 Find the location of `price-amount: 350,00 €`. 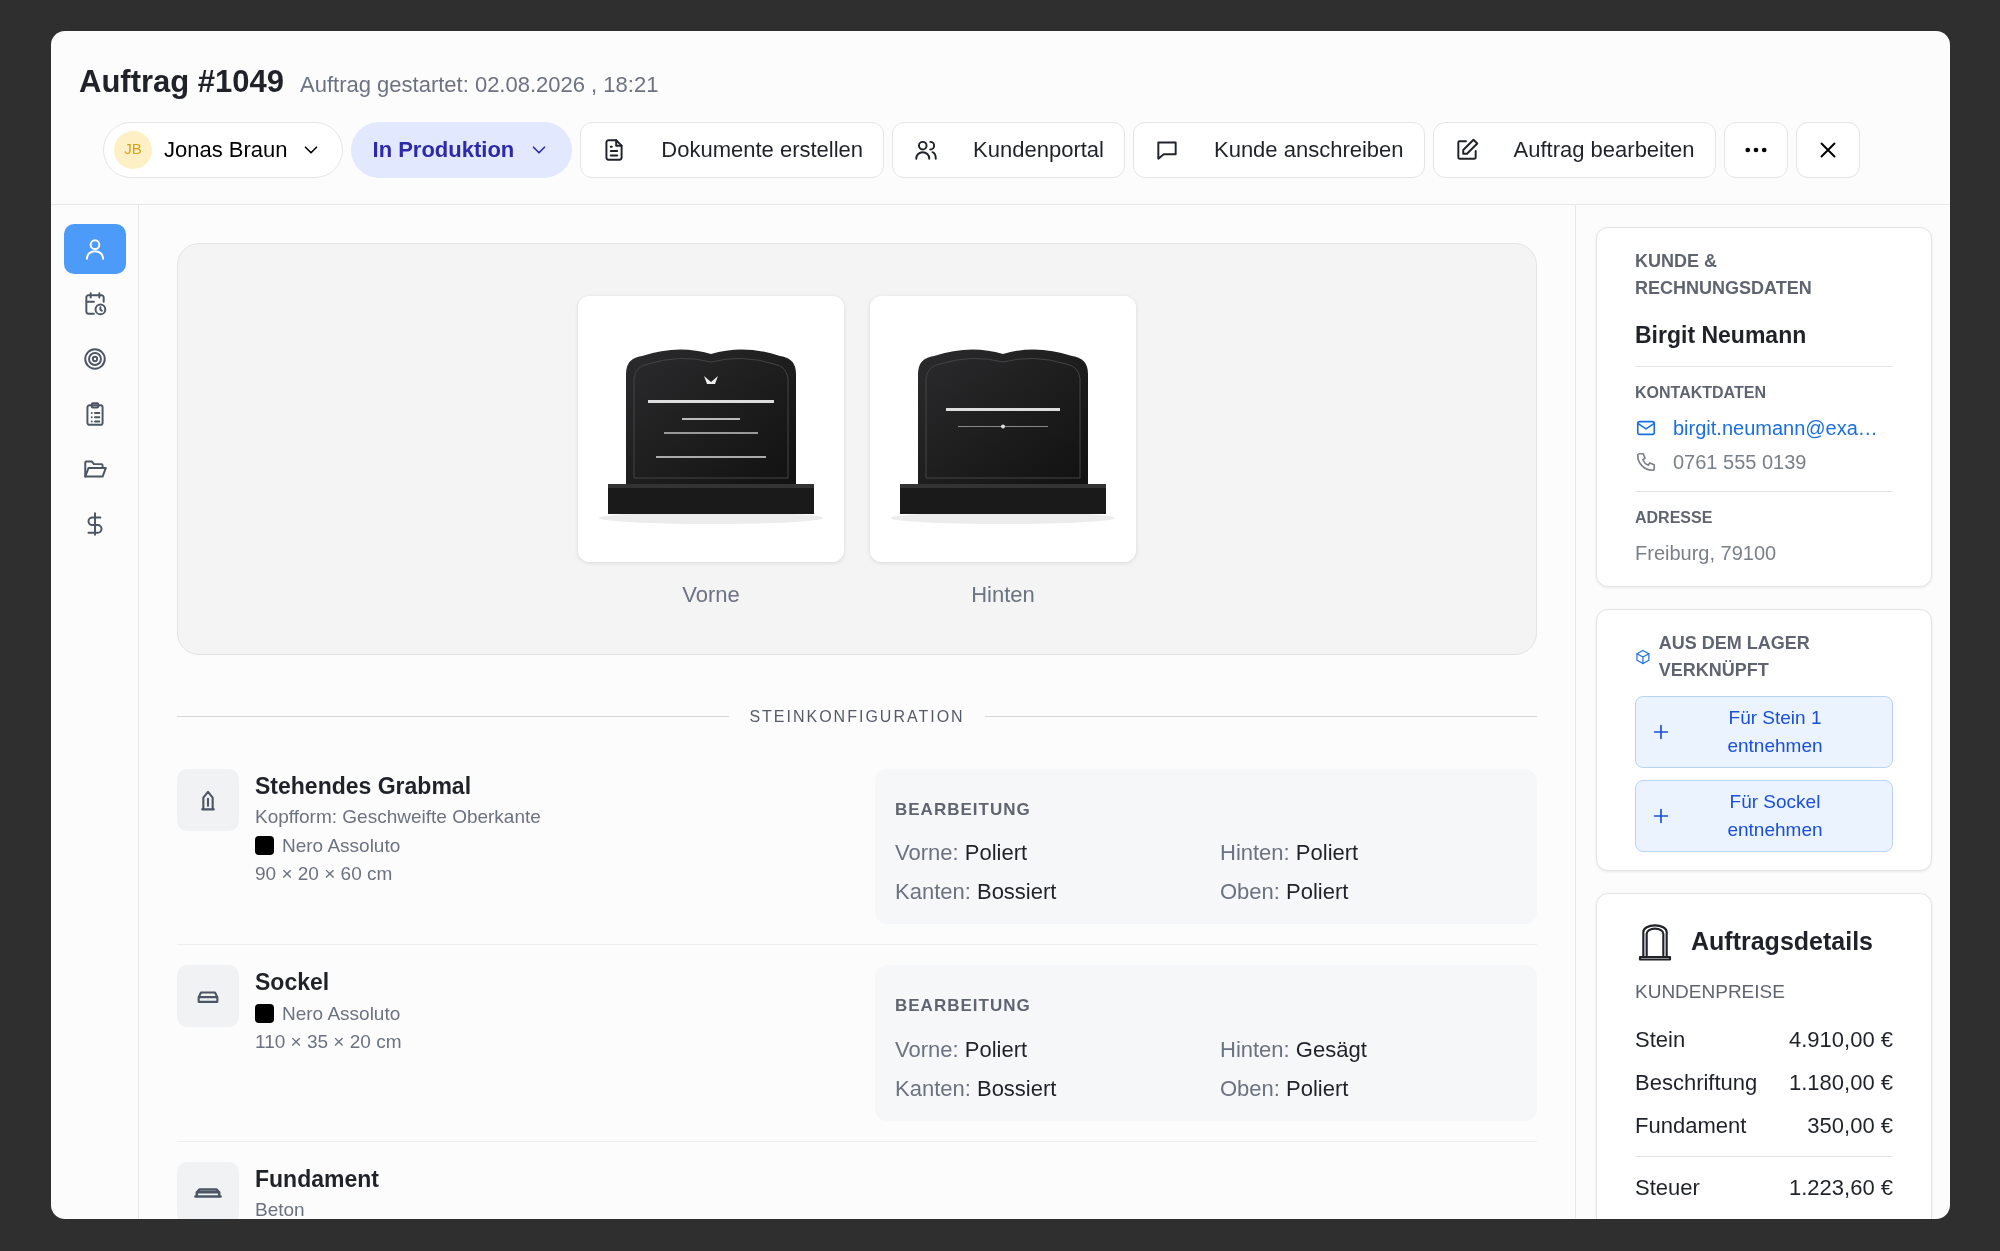

price-amount: 350,00 € is located at coordinates (1850, 1125).